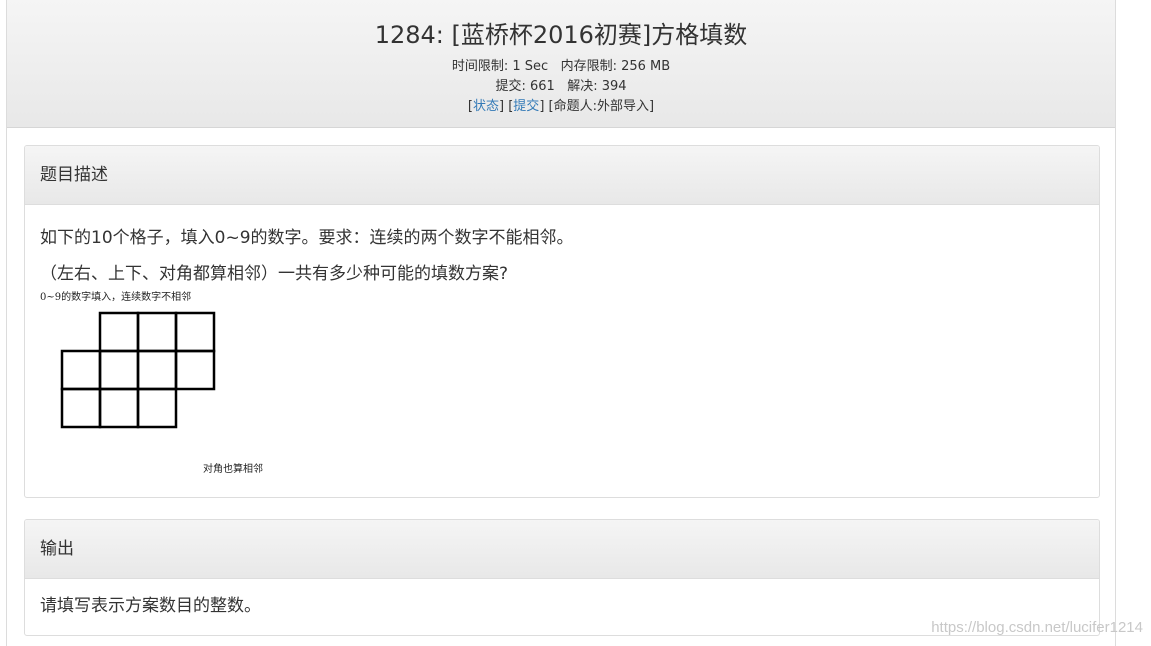  What do you see at coordinates (601, 106) in the screenshot?
I see `author-text: [命题人:外部导入]` at bounding box center [601, 106].